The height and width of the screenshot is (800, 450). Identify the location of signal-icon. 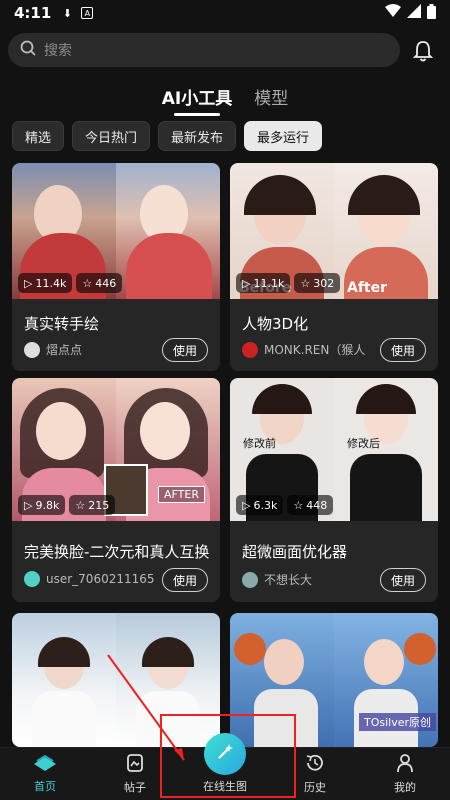
(414, 13).